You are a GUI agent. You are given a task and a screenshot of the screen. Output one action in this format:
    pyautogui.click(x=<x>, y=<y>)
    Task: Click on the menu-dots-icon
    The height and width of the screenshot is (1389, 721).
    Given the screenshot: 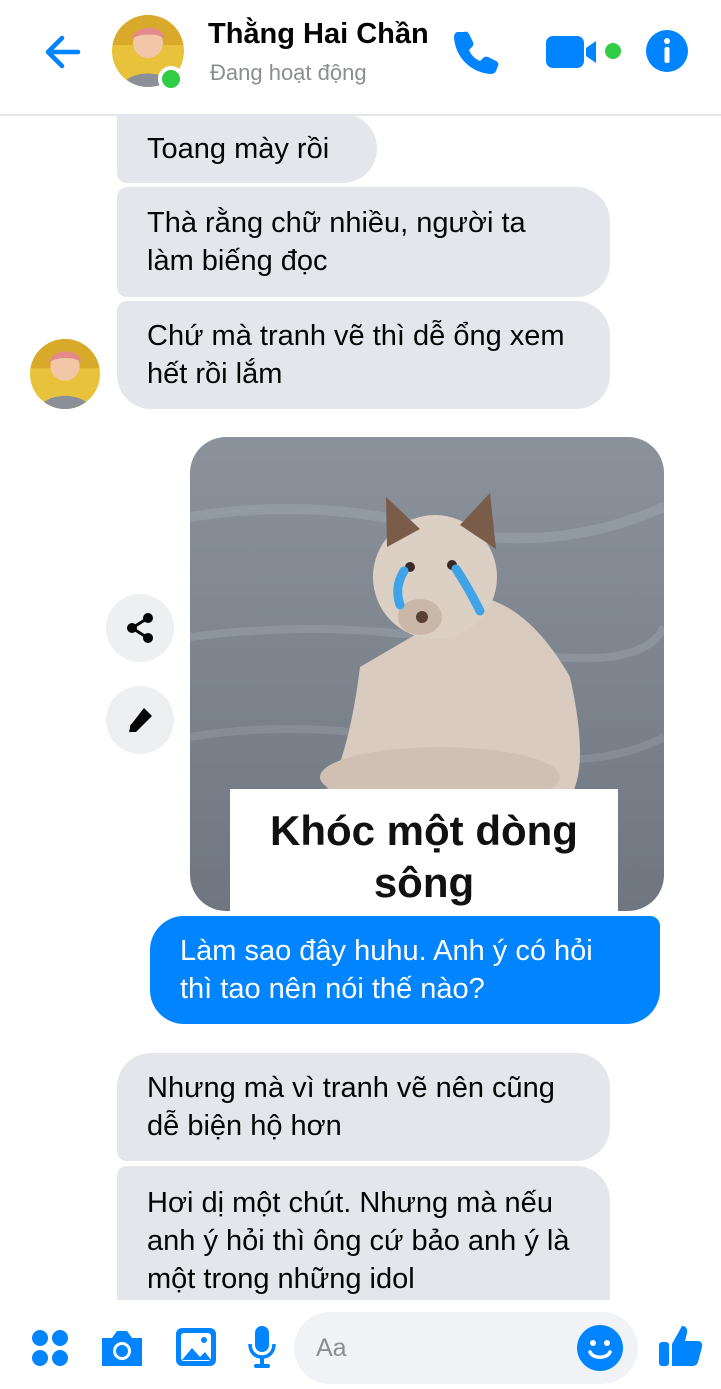 What is the action you would take?
    pyautogui.click(x=50, y=1348)
    